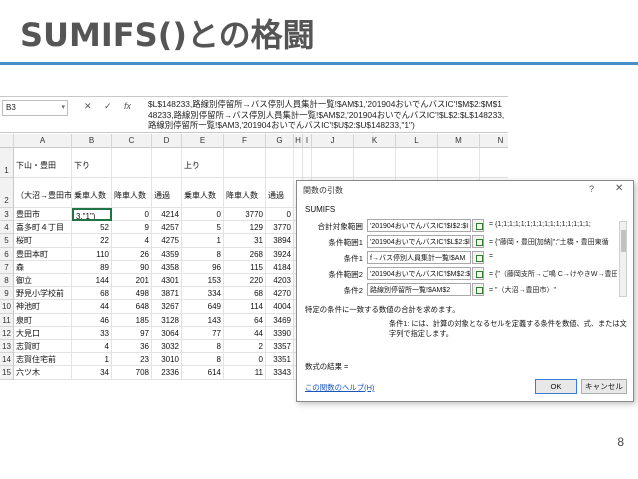  I want to click on cell-g4: 3770, so click(280, 228).